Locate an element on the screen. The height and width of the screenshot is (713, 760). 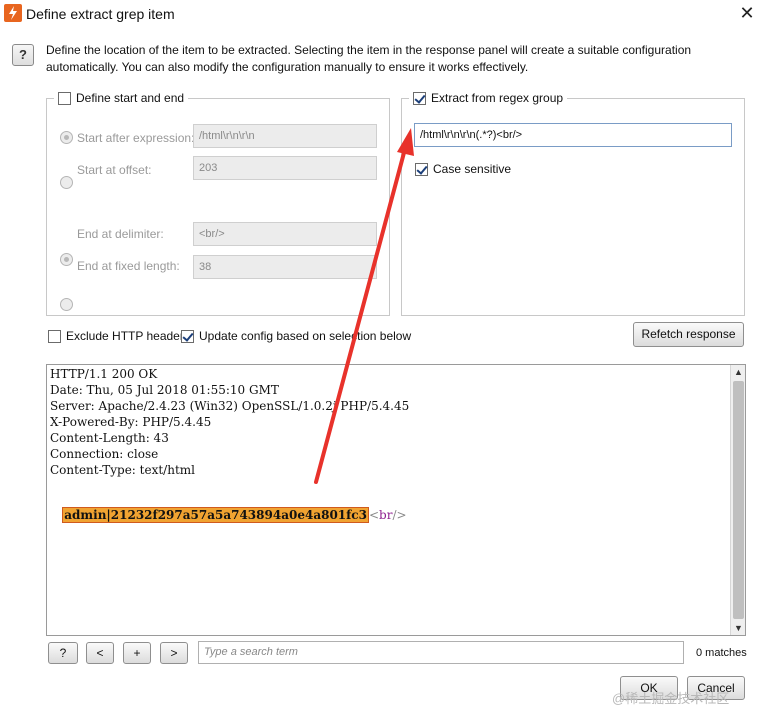
exclude-headers-label: Exclude HTTP headers is located at coordinates (128, 336).